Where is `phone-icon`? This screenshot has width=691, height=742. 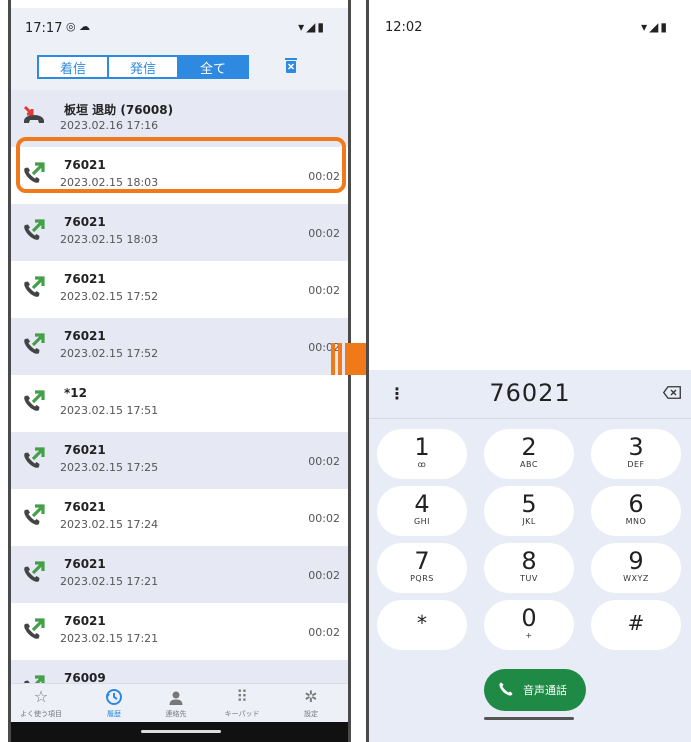 phone-icon is located at coordinates (506, 689).